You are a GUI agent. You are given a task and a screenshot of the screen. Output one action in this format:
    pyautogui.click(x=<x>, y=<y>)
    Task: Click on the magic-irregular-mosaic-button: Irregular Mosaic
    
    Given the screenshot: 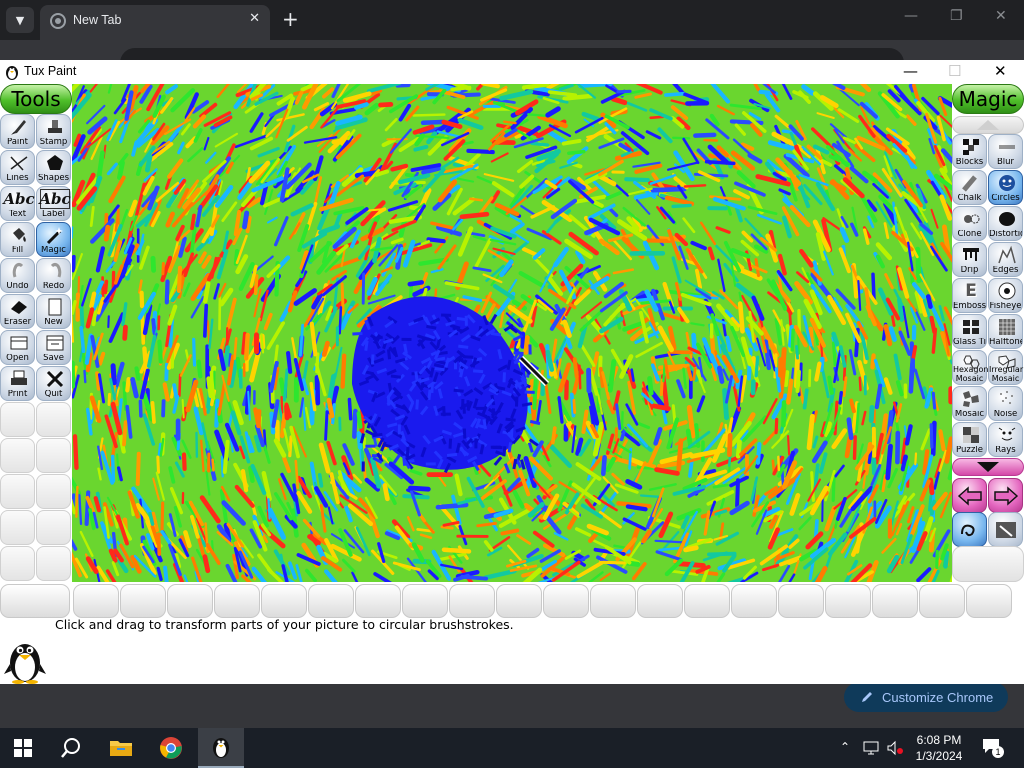 What is the action you would take?
    pyautogui.click(x=1005, y=367)
    